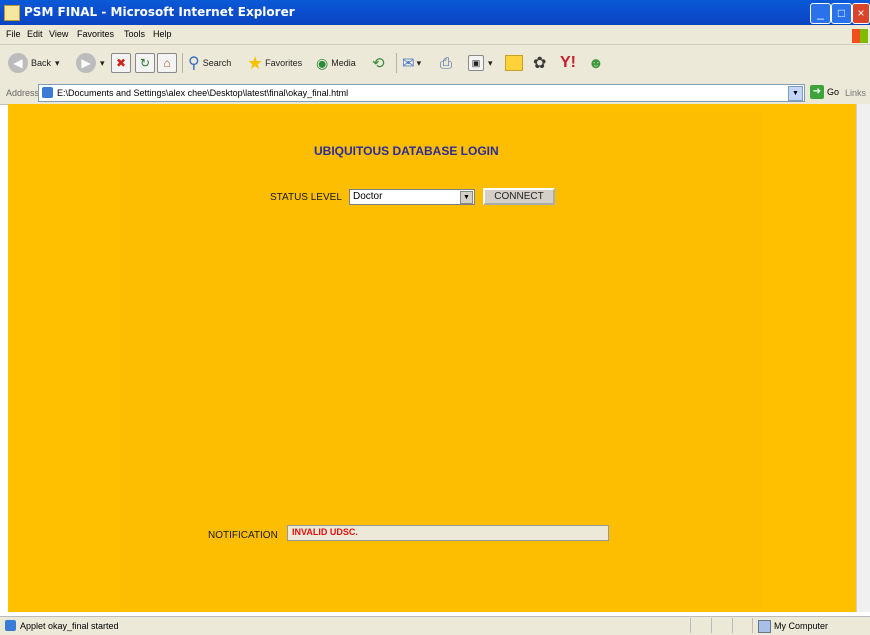 The width and height of the screenshot is (870, 635). What do you see at coordinates (41, 63) in the screenshot?
I see `back-label: Back` at bounding box center [41, 63].